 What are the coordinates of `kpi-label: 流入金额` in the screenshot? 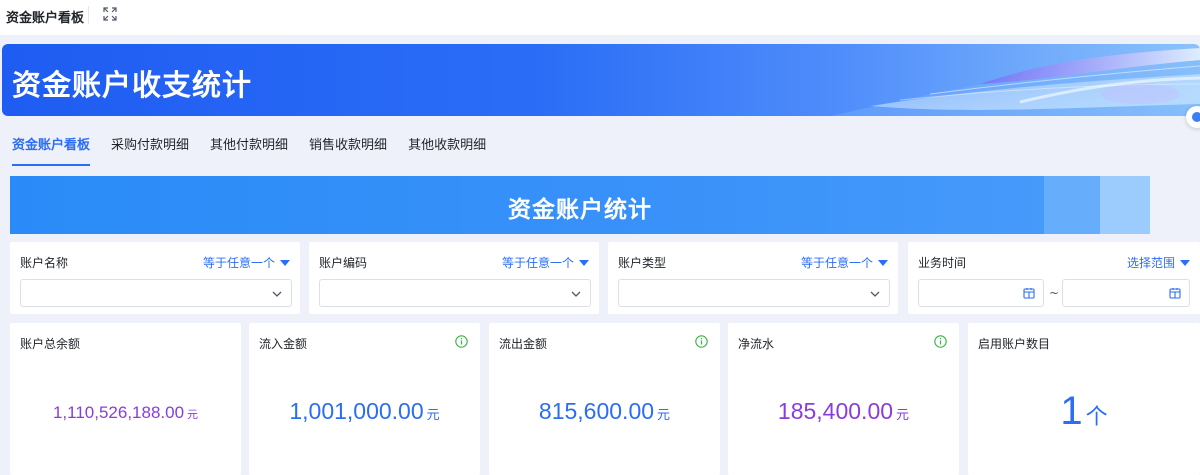 It's located at (283, 344).